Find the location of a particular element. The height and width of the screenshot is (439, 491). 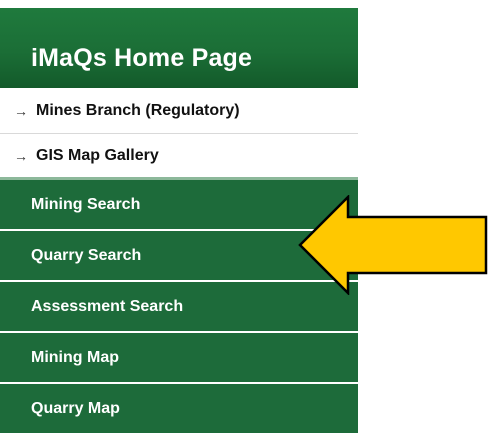

nav-item-mining-map: Mining Map is located at coordinates (179, 358).